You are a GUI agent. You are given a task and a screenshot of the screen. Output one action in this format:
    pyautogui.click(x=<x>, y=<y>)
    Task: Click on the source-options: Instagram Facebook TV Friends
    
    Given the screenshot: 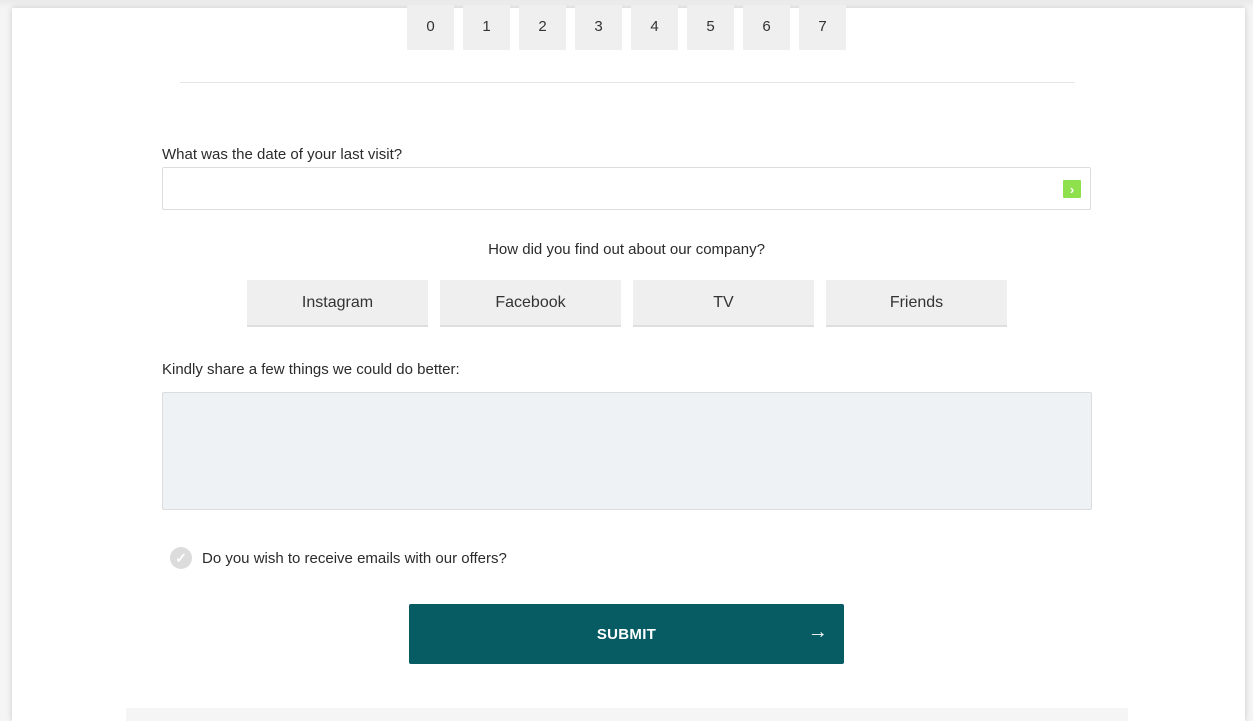 What is the action you would take?
    pyautogui.click(x=627, y=303)
    